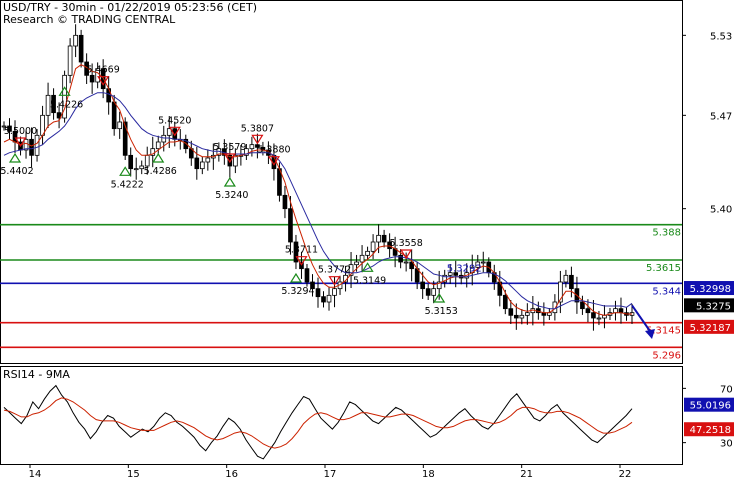 The width and height of the screenshot is (735, 480). What do you see at coordinates (231, 474) in the screenshot?
I see `x-tick-label-3: 16` at bounding box center [231, 474].